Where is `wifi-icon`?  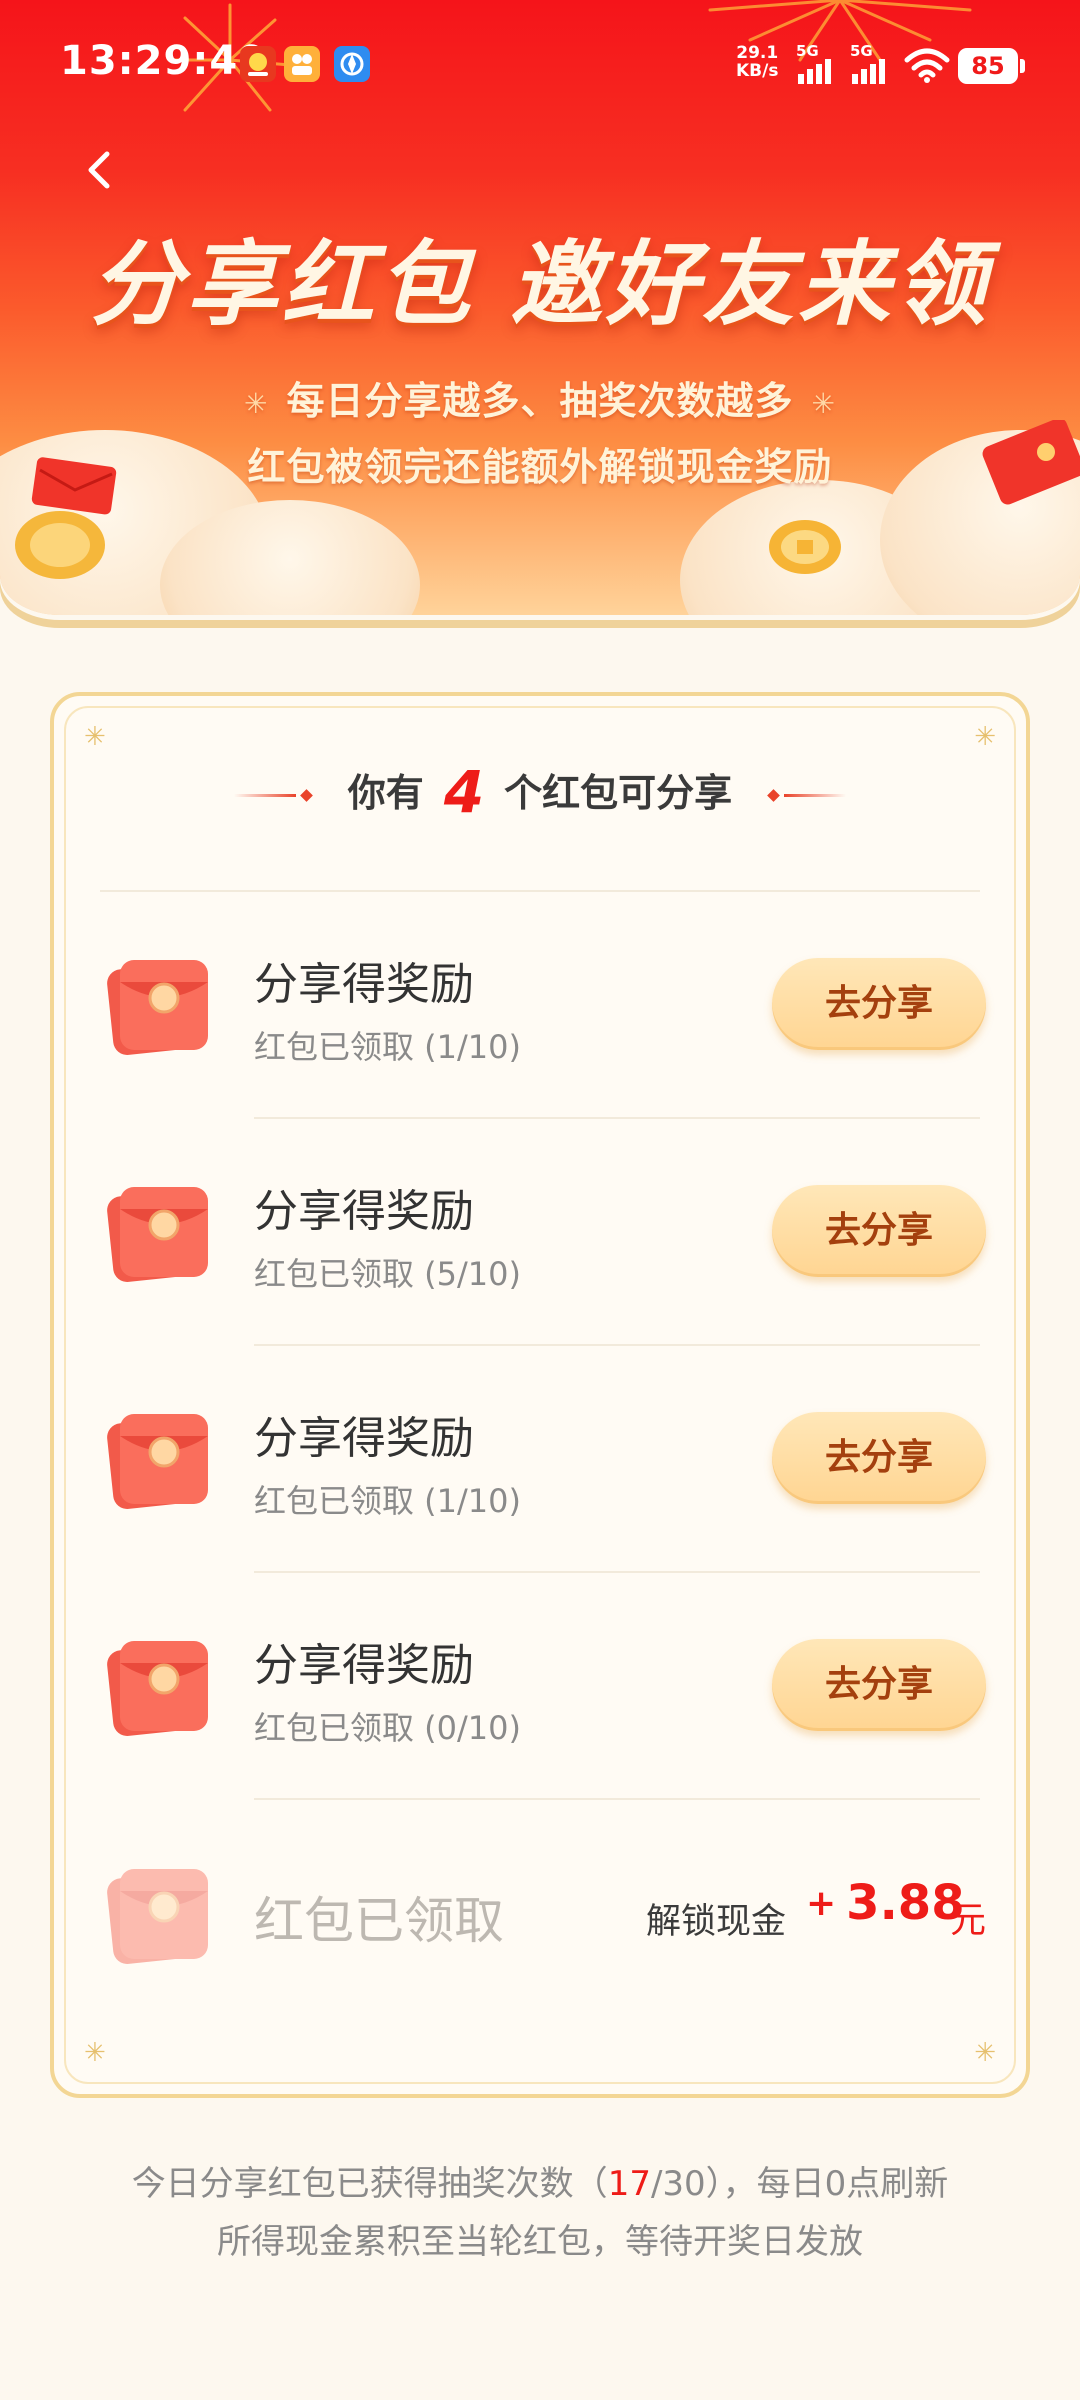
wifi-icon is located at coordinates (927, 65).